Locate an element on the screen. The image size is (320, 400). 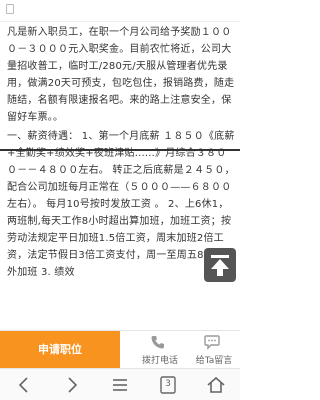
phone-icon is located at coordinates (157, 342).